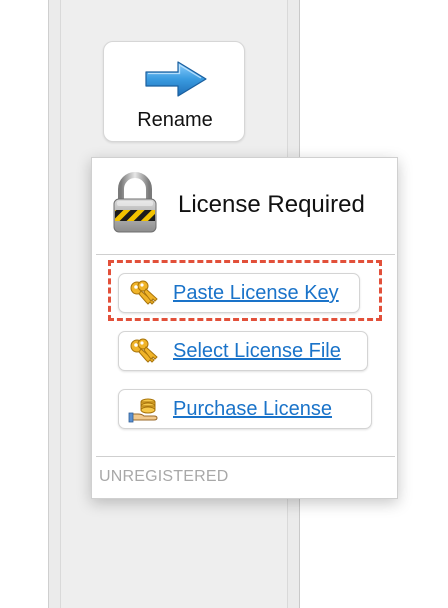 Image resolution: width=448 pixels, height=608 pixels. I want to click on paste-license-key-label: Paste License Key, so click(256, 293).